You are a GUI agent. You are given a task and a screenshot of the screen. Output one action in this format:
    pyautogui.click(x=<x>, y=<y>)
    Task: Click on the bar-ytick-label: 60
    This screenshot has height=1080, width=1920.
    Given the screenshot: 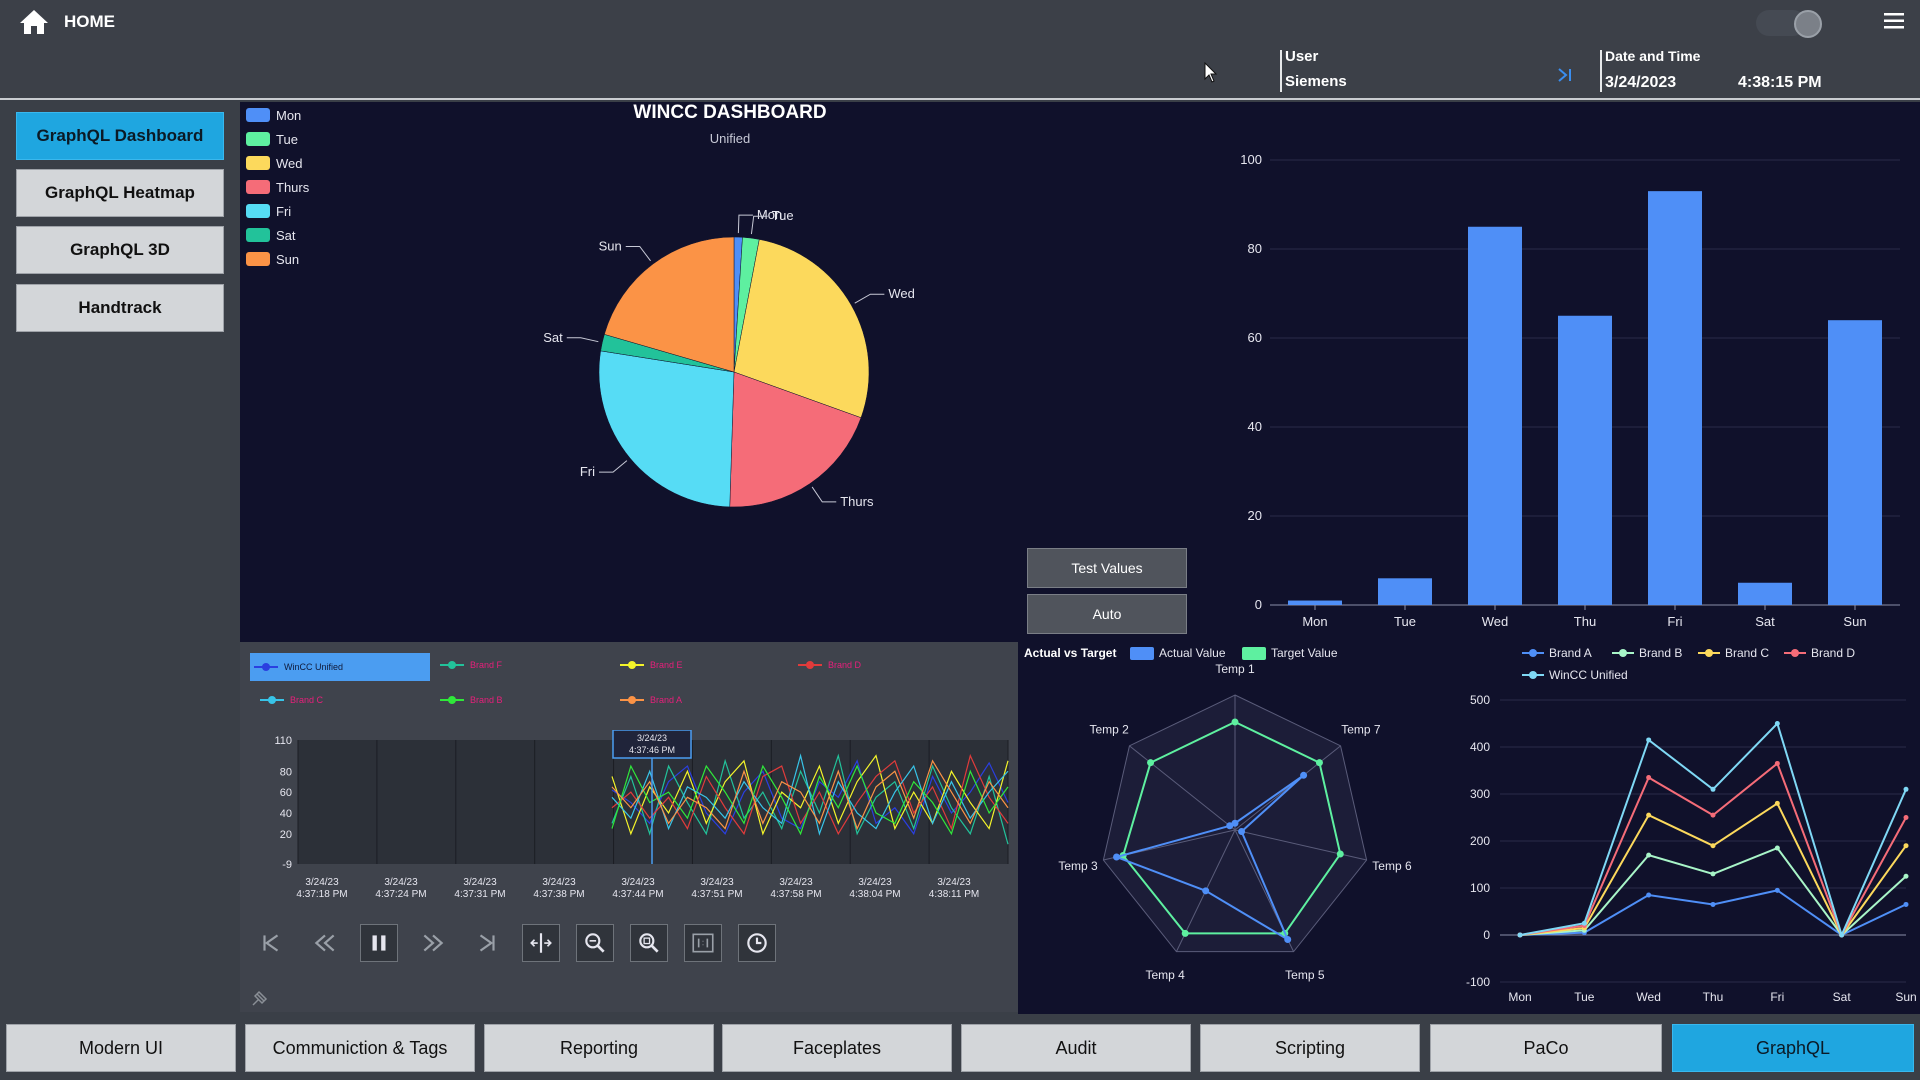 What is the action you would take?
    pyautogui.click(x=1255, y=337)
    